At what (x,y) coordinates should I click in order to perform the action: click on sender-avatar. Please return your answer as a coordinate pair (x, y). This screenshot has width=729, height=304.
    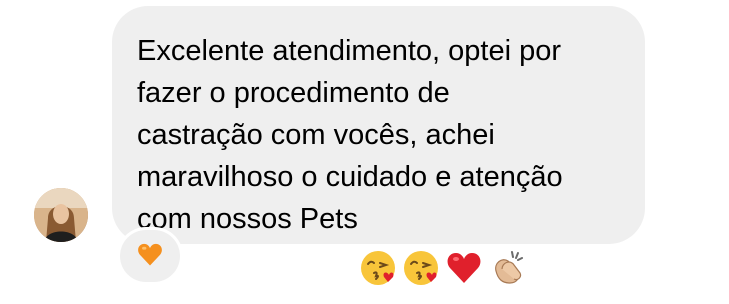
    Looking at the image, I should click on (61, 215).